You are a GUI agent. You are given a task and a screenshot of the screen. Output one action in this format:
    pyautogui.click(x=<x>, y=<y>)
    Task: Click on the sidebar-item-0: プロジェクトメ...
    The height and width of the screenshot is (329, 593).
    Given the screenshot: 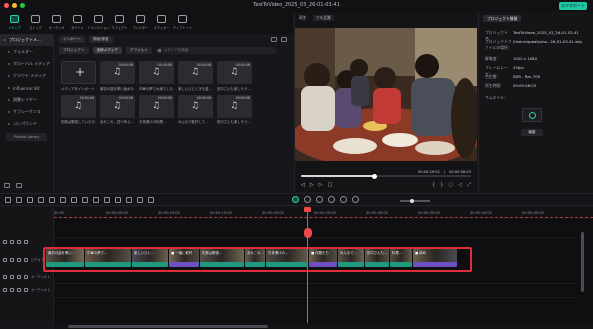 What is the action you would take?
    pyautogui.click(x=26, y=40)
    